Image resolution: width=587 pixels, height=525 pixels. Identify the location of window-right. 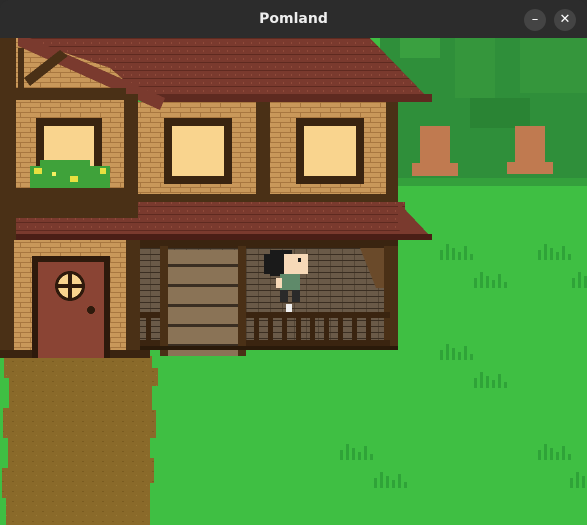
(330, 151).